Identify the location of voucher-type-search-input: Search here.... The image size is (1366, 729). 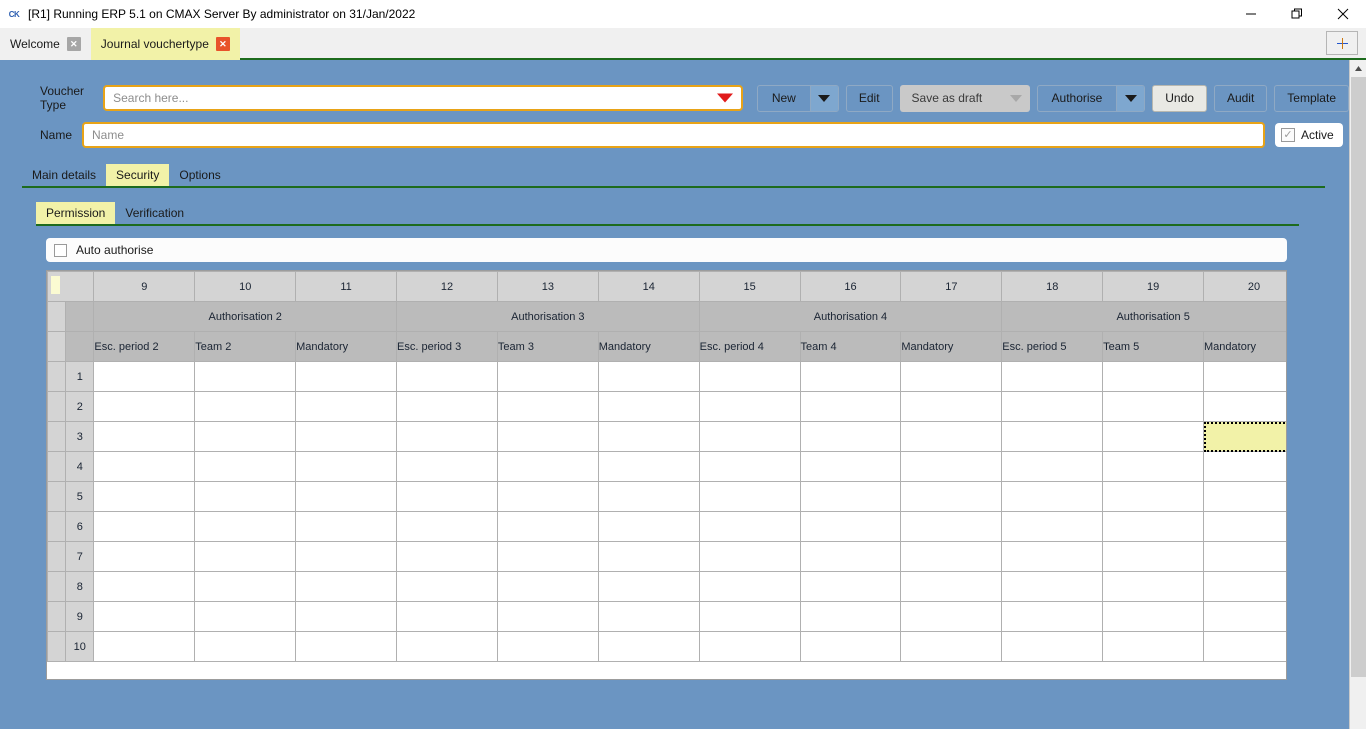
(423, 98).